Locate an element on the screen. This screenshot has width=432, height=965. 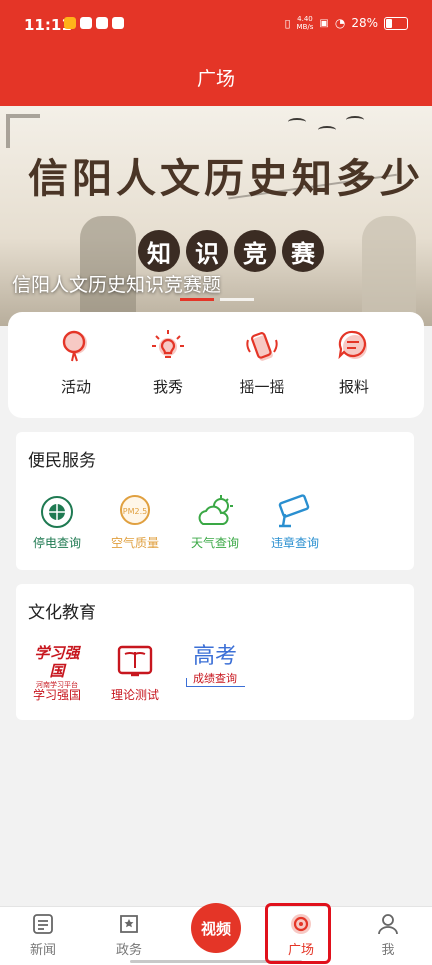
carousel-dot is located at coordinates (237, 299).